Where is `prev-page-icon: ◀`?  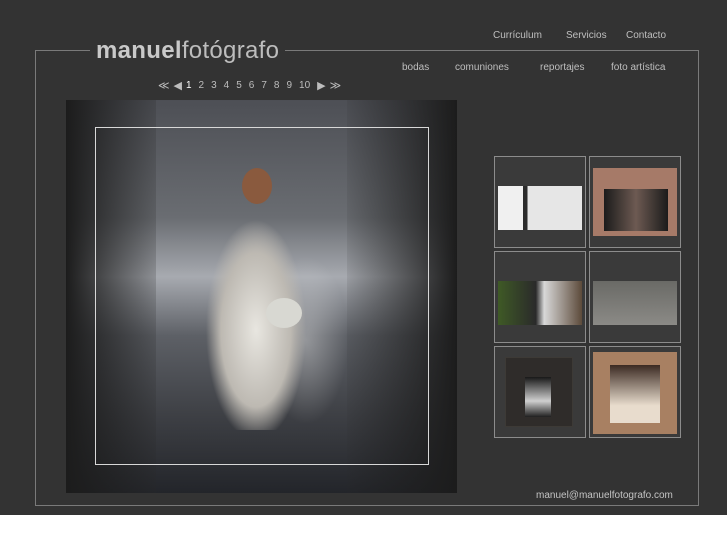 prev-page-icon: ◀ is located at coordinates (178, 85).